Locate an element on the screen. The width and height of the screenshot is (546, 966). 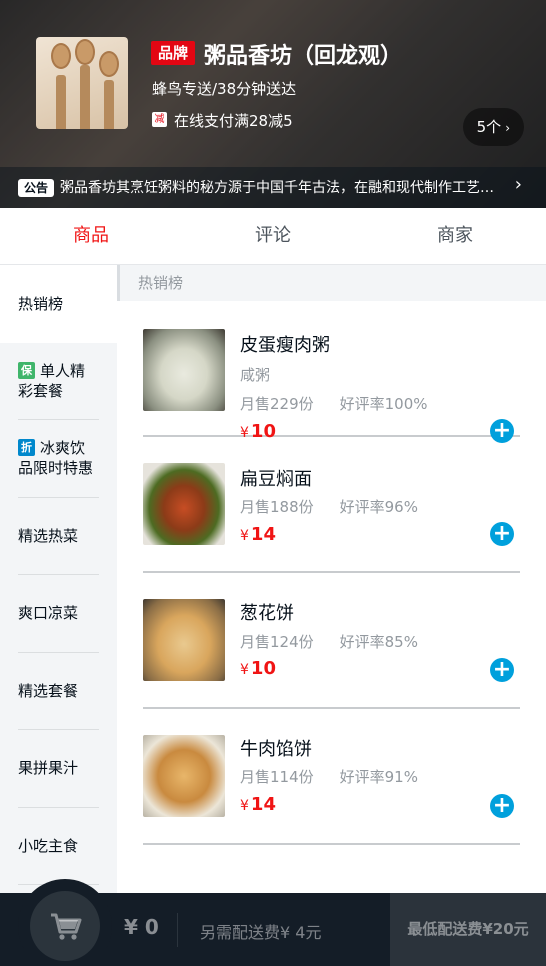
bulletin-tag: 公告 is located at coordinates (36, 188).